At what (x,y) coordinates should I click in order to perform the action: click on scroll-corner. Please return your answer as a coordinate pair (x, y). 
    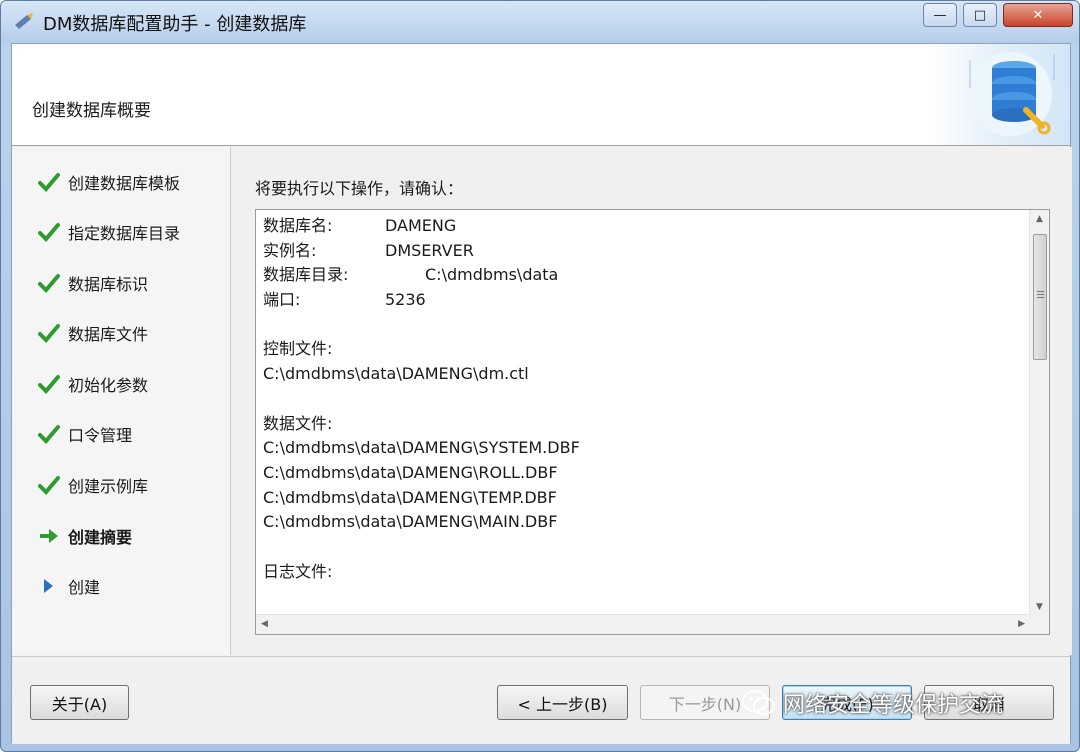
    Looking at the image, I should click on (1039, 624).